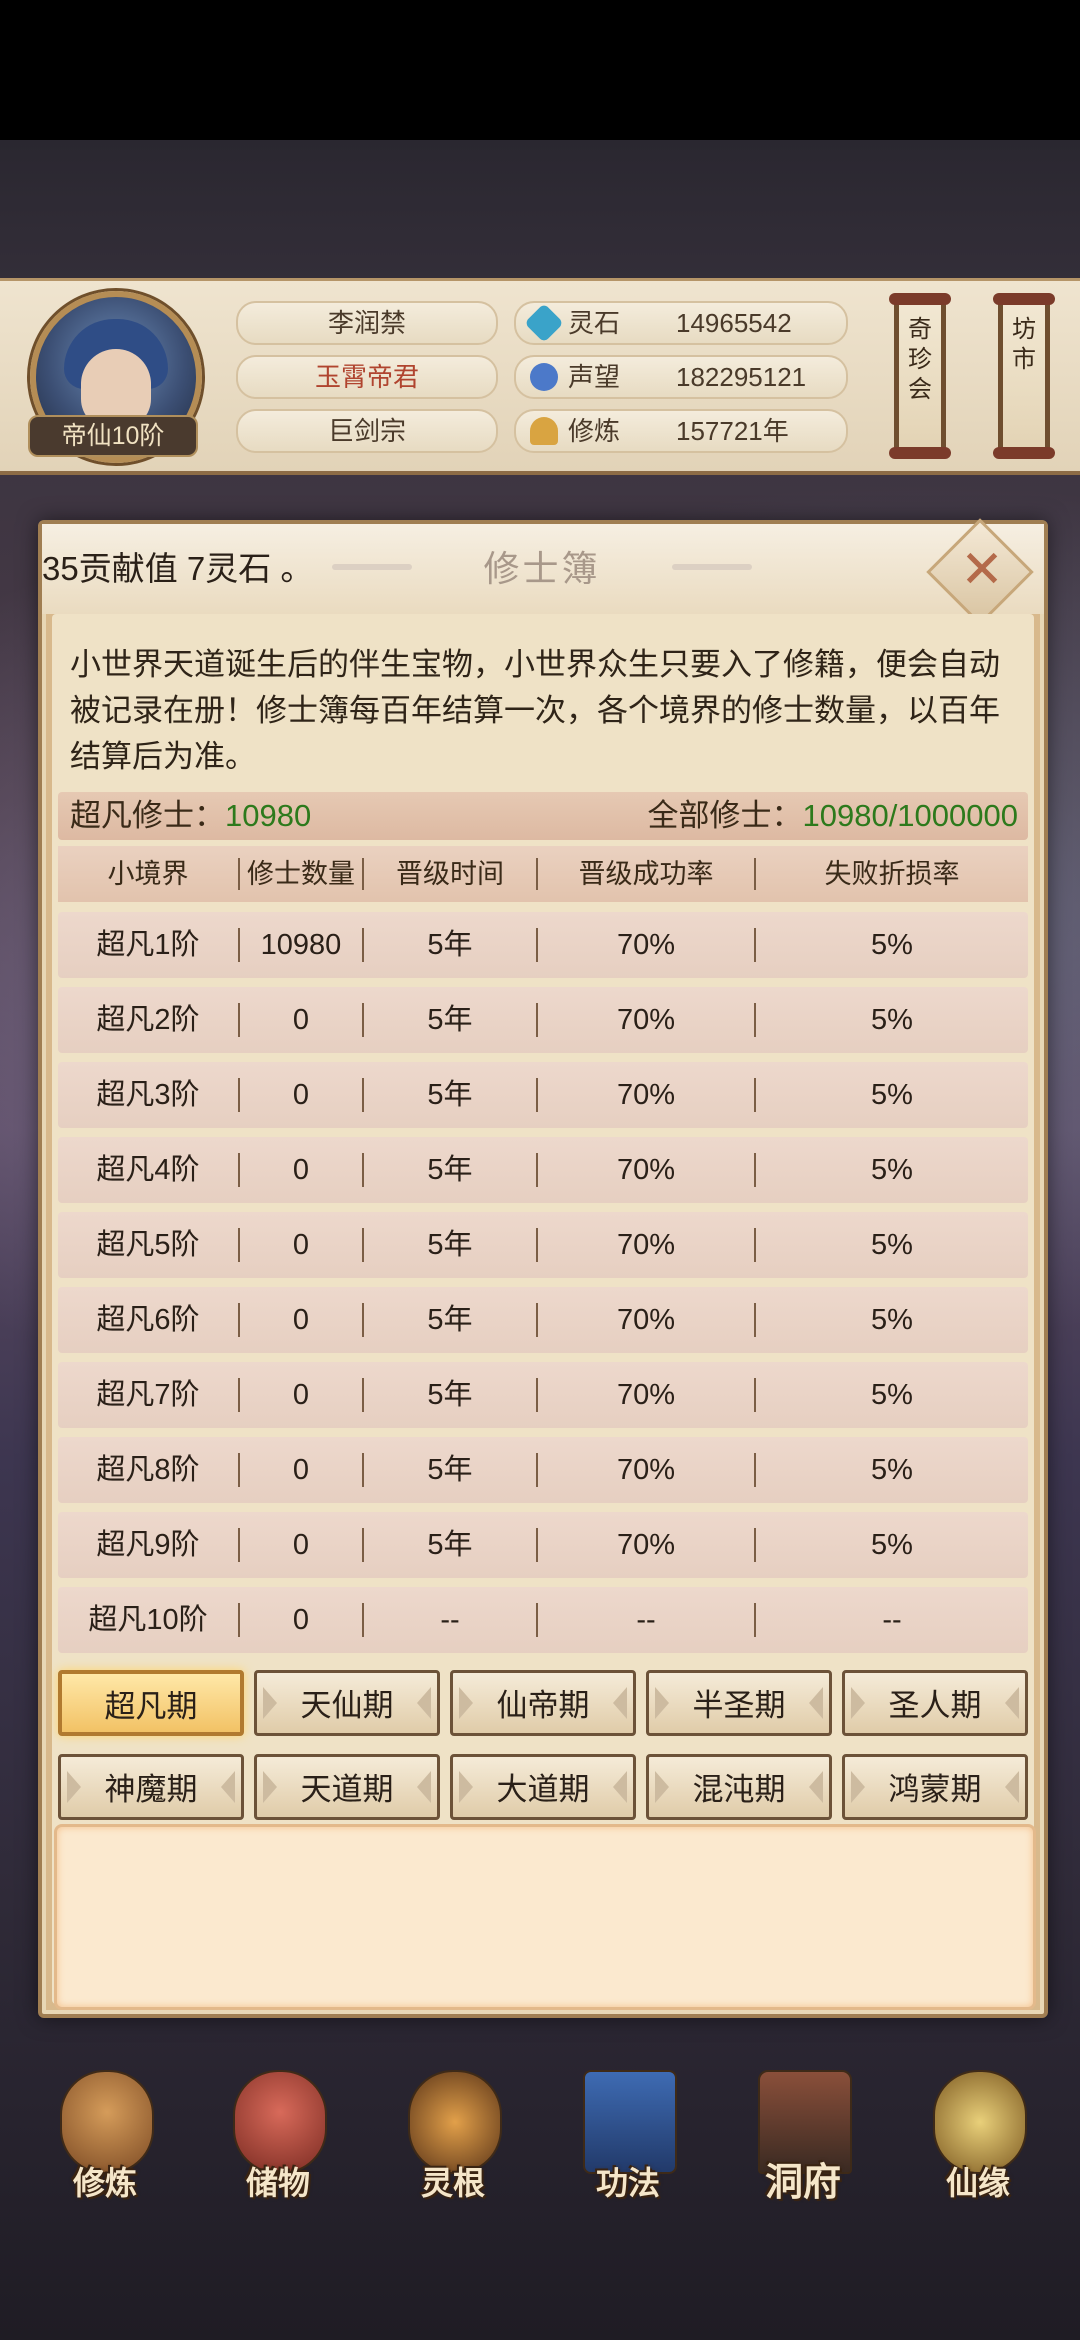 This screenshot has width=1080, height=2340. What do you see at coordinates (543, 1245) in the screenshot?
I see `table-row: 超凡5阶 0 5年 70% 5%` at bounding box center [543, 1245].